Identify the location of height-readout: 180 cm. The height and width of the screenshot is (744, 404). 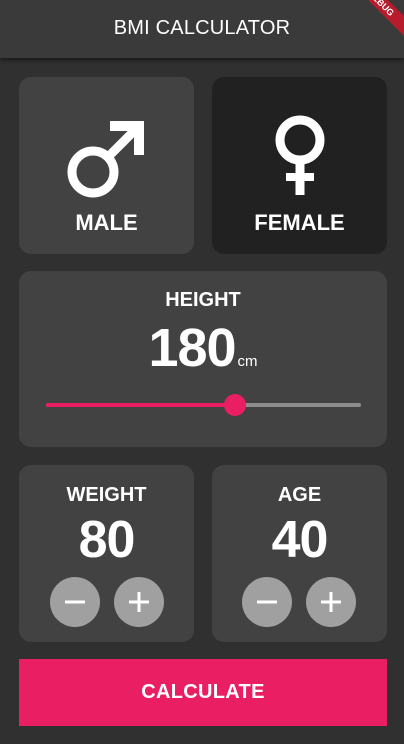
(203, 348).